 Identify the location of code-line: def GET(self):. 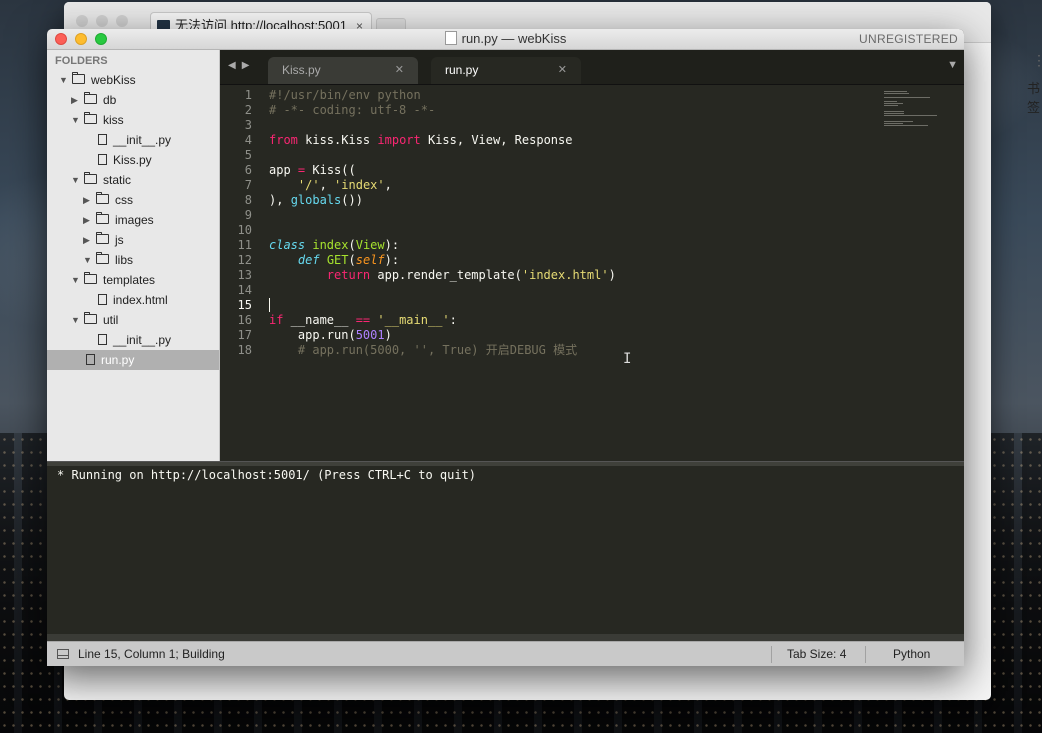
(442, 260).